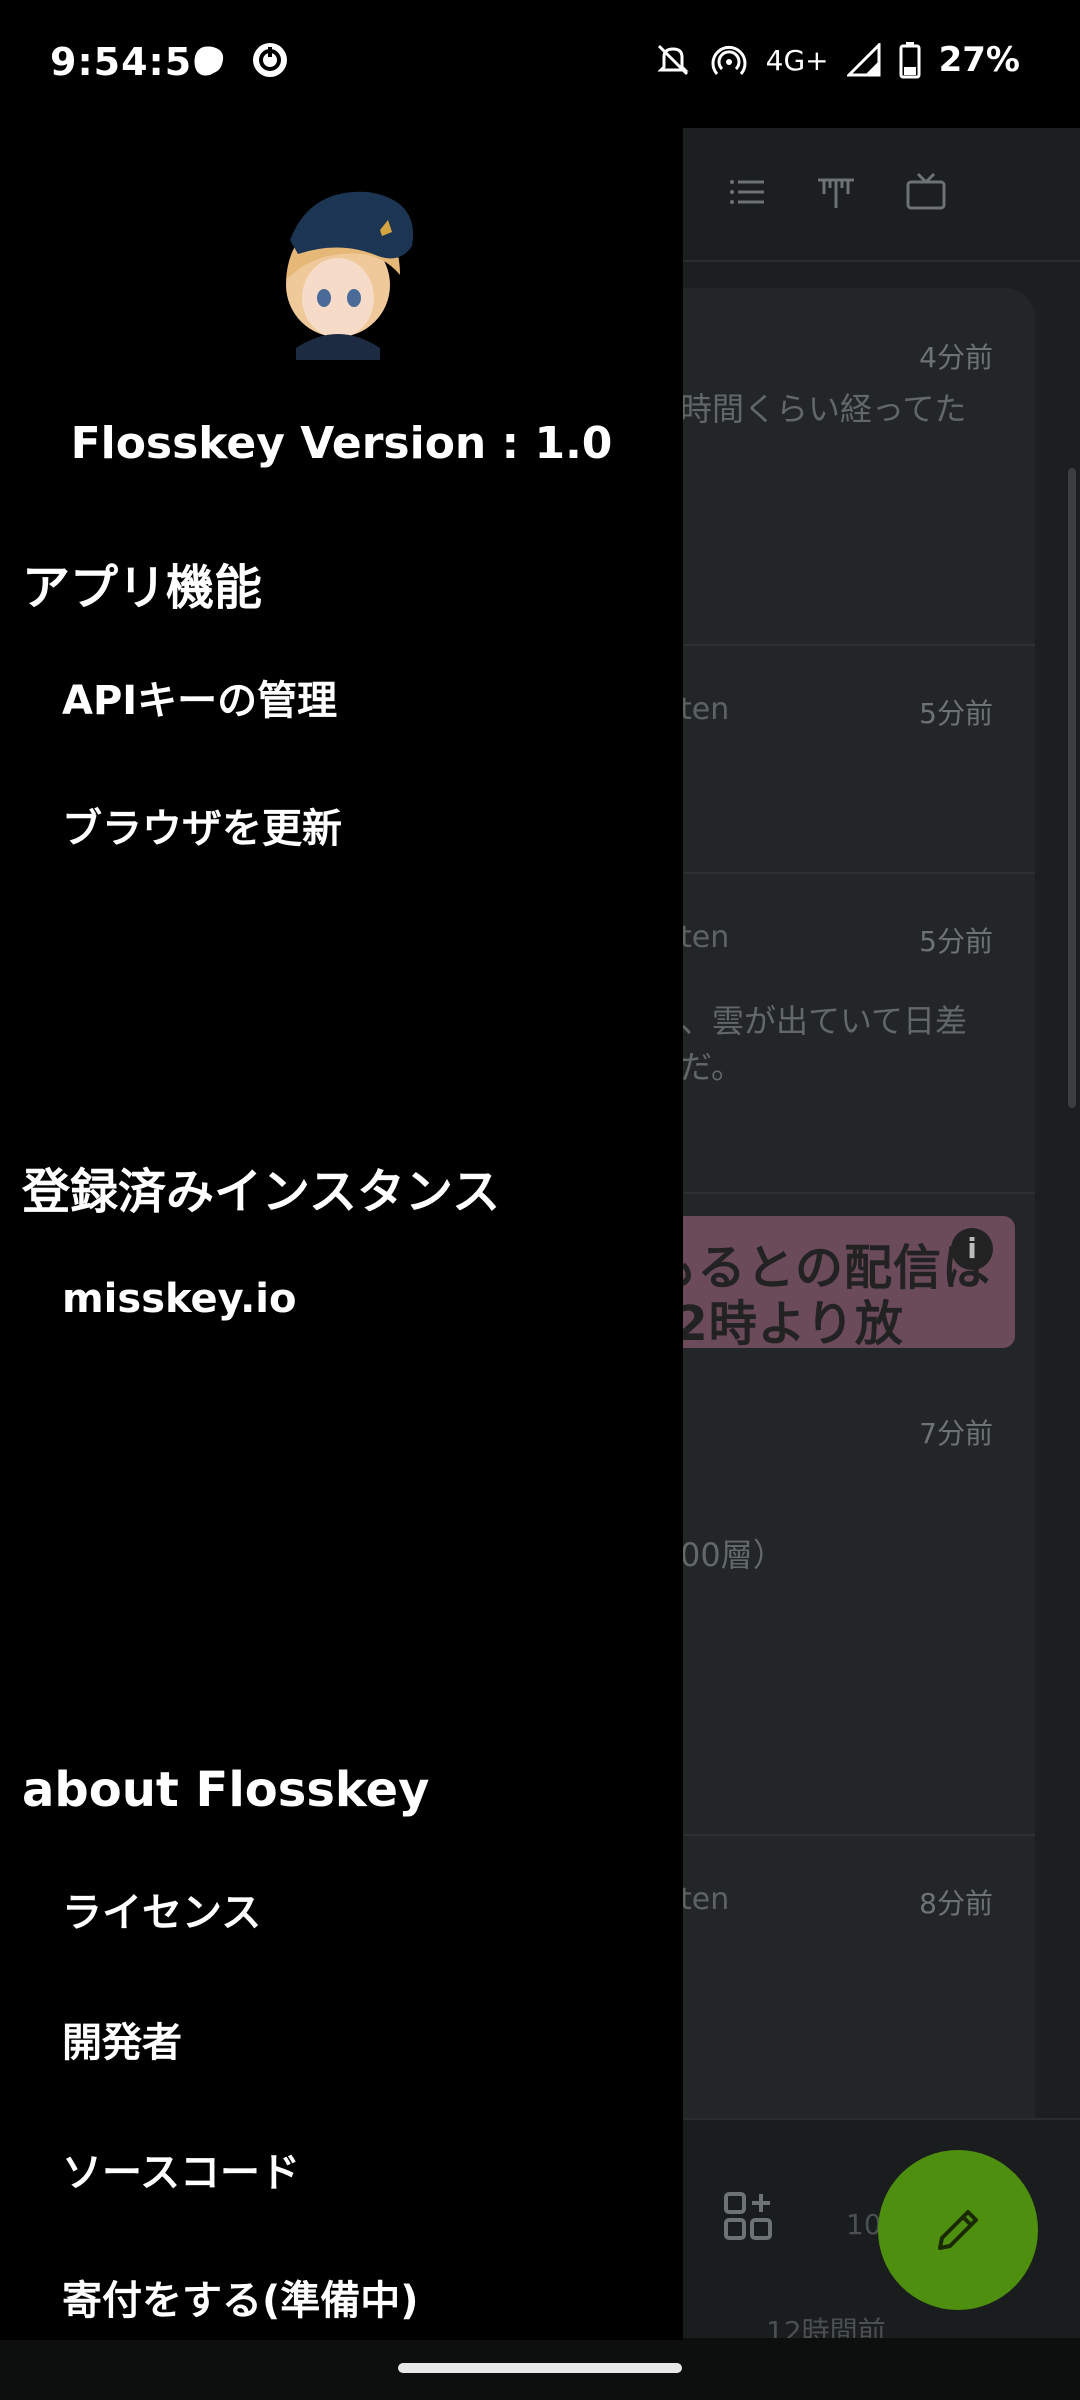 The height and width of the screenshot is (2400, 1080). Describe the element at coordinates (926, 192) in the screenshot. I see `tv-icon` at that location.